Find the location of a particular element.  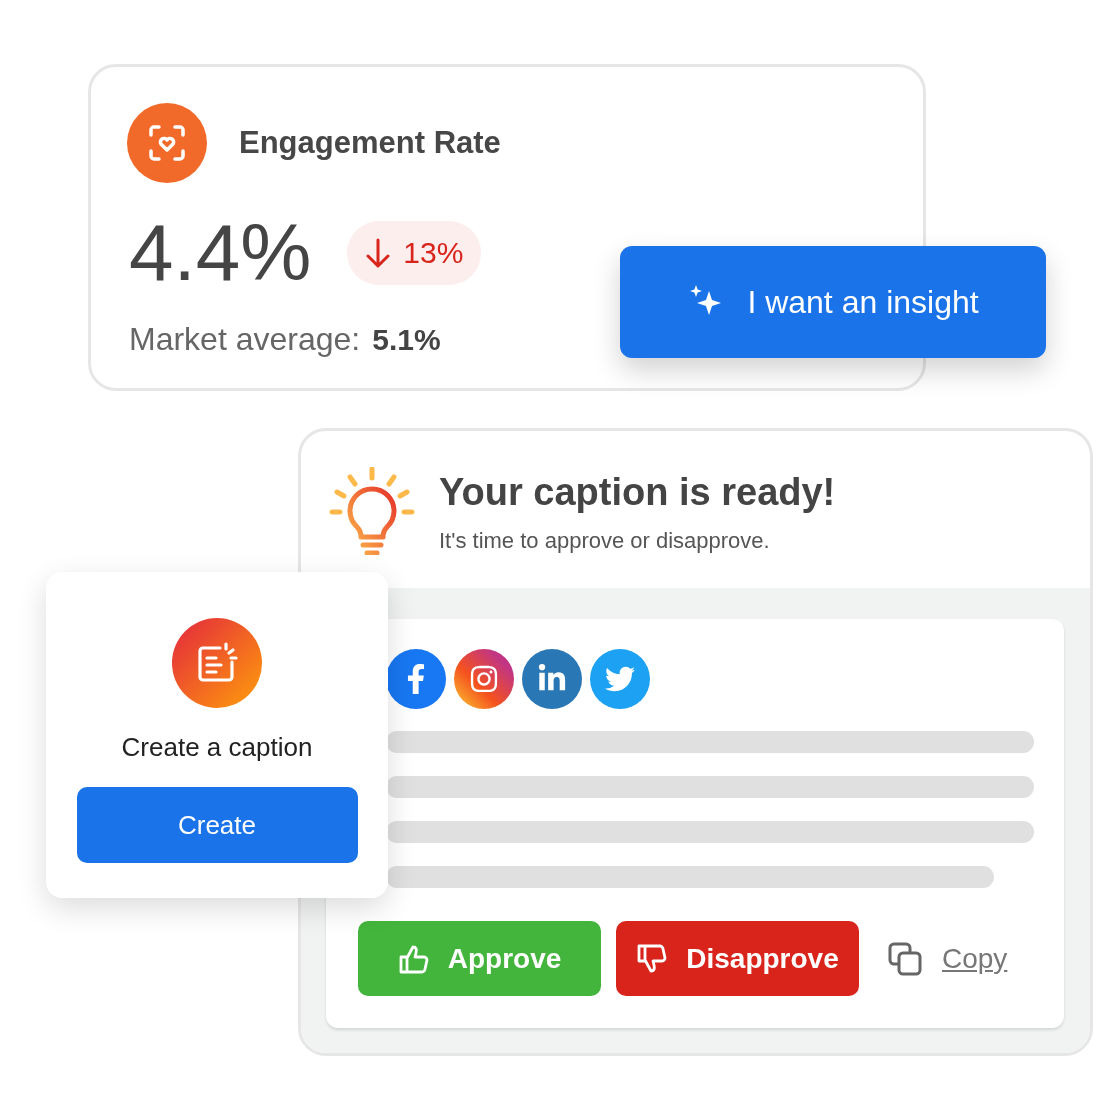

market-average-text: Market average: 5.1% is located at coordinates (285, 339).